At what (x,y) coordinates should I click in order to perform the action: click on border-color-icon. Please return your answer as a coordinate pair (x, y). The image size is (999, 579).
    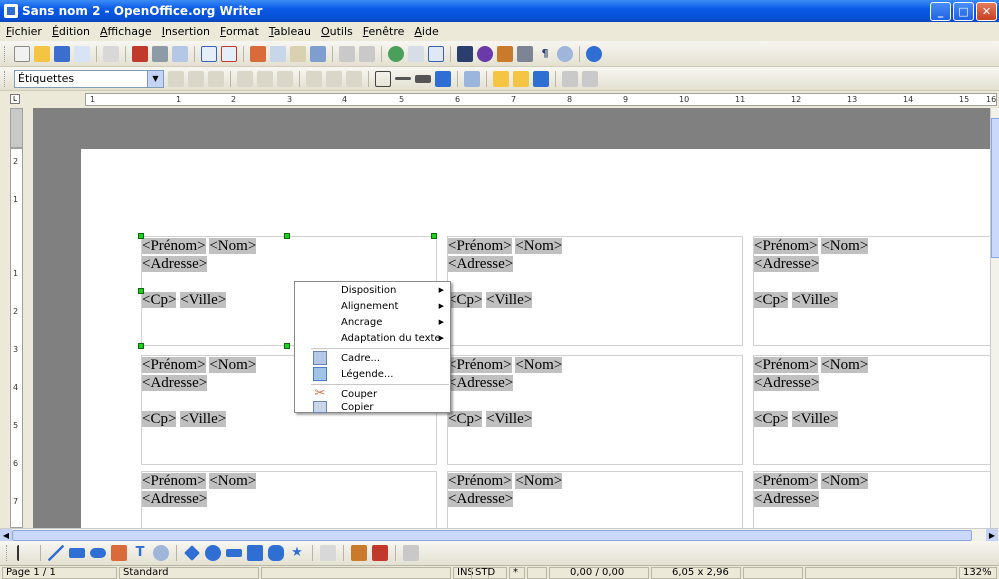
    Looking at the image, I should click on (423, 78).